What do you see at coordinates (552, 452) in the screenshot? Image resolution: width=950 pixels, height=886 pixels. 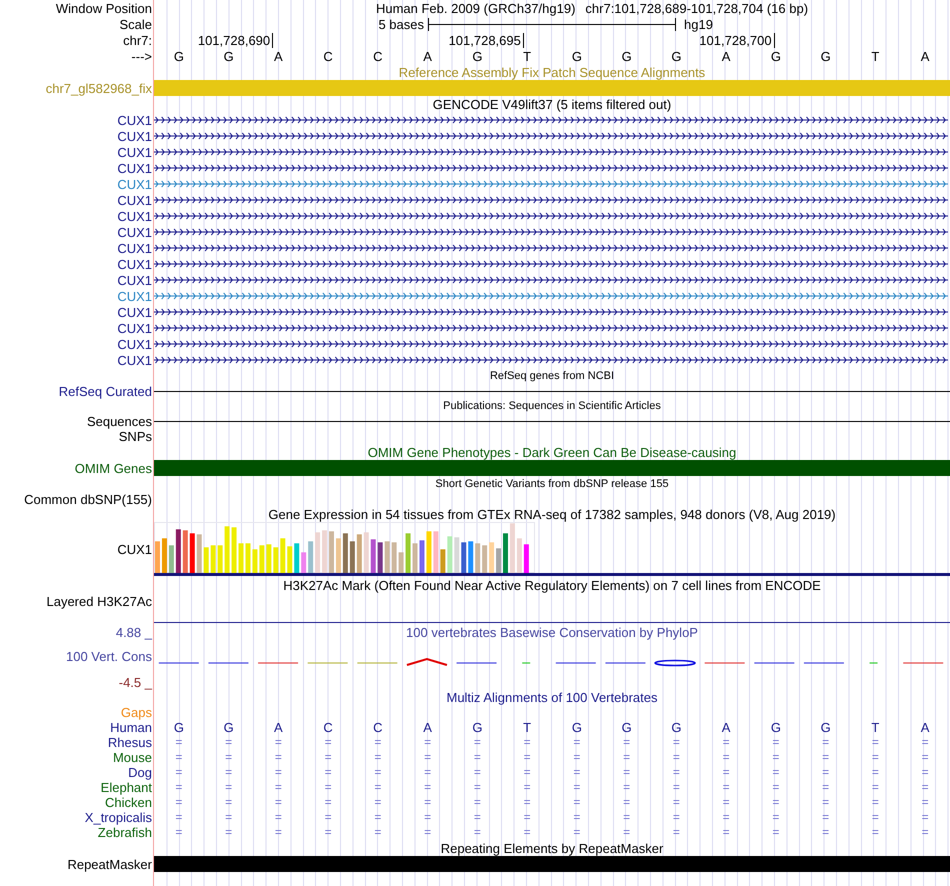 I see `track-title: OMIM Gene Phenotypes - Dark Green Can Be Disease-causing` at bounding box center [552, 452].